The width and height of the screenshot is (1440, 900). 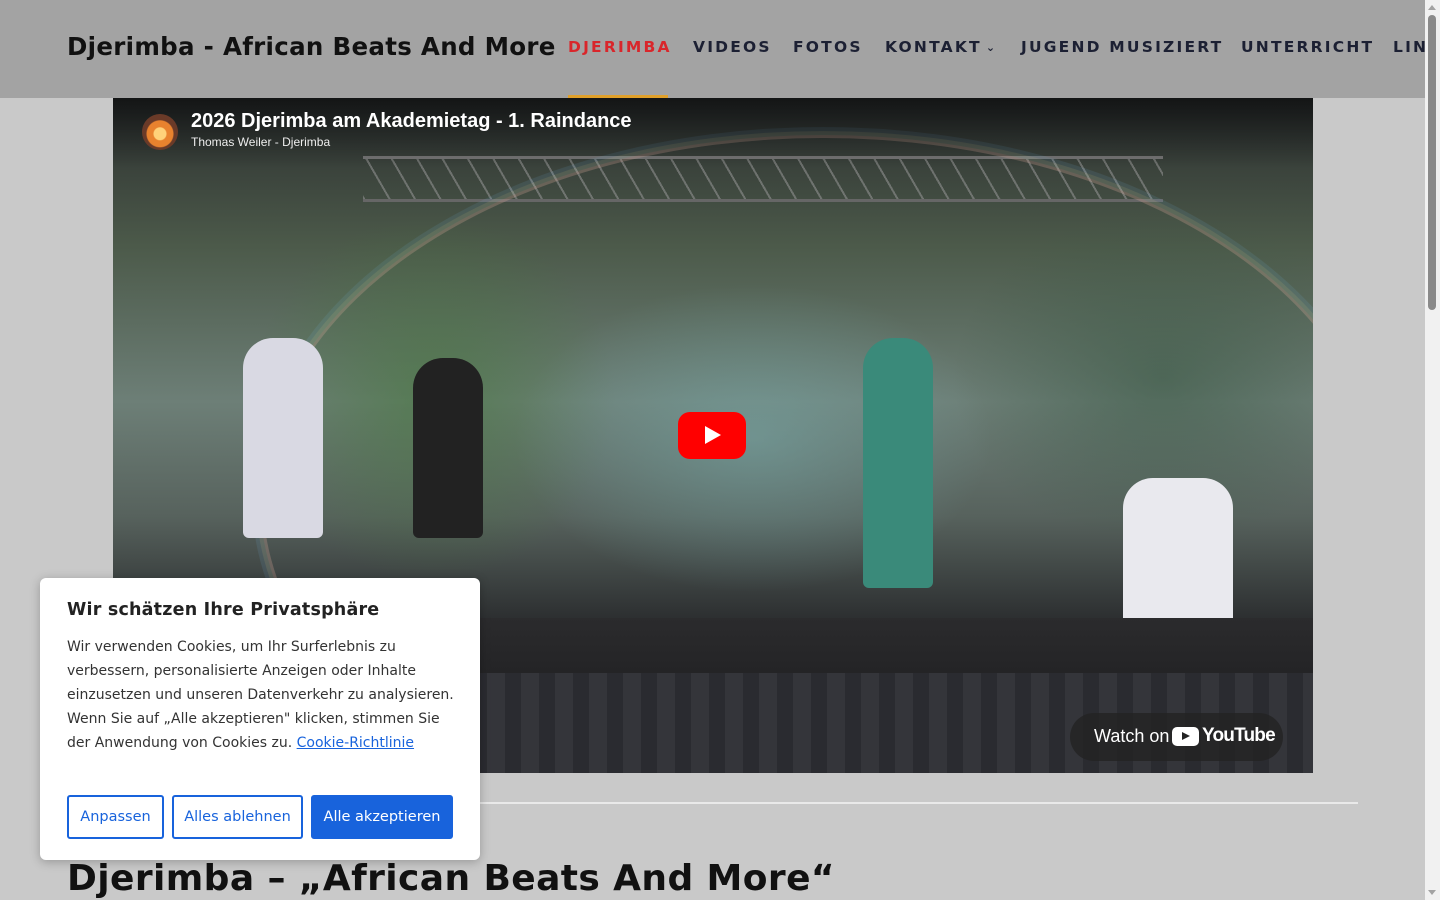 What do you see at coordinates (620, 47) in the screenshot?
I see `nav-item-djerimba: DJERIMBA` at bounding box center [620, 47].